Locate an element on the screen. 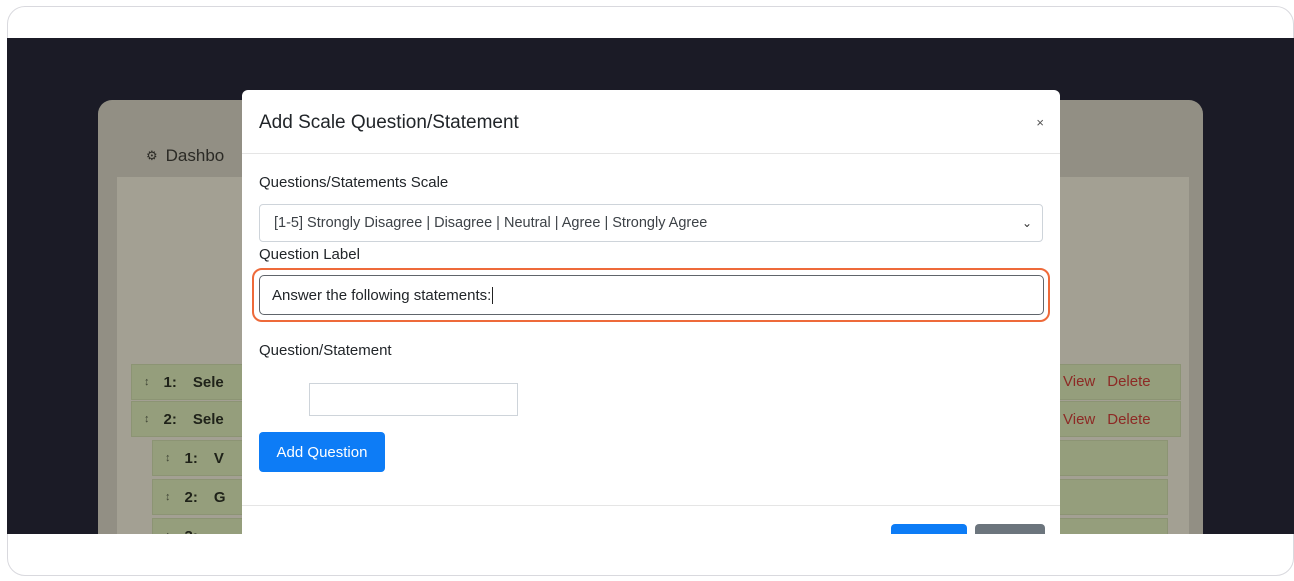 This screenshot has width=1294, height=581. text-cursor is located at coordinates (493, 295).